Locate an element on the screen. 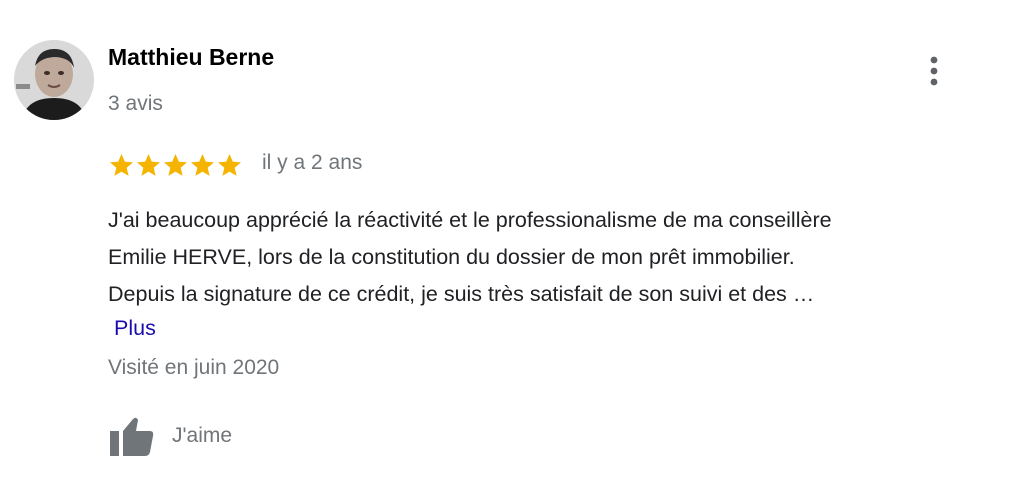  more-vert-icon is located at coordinates (934, 71).